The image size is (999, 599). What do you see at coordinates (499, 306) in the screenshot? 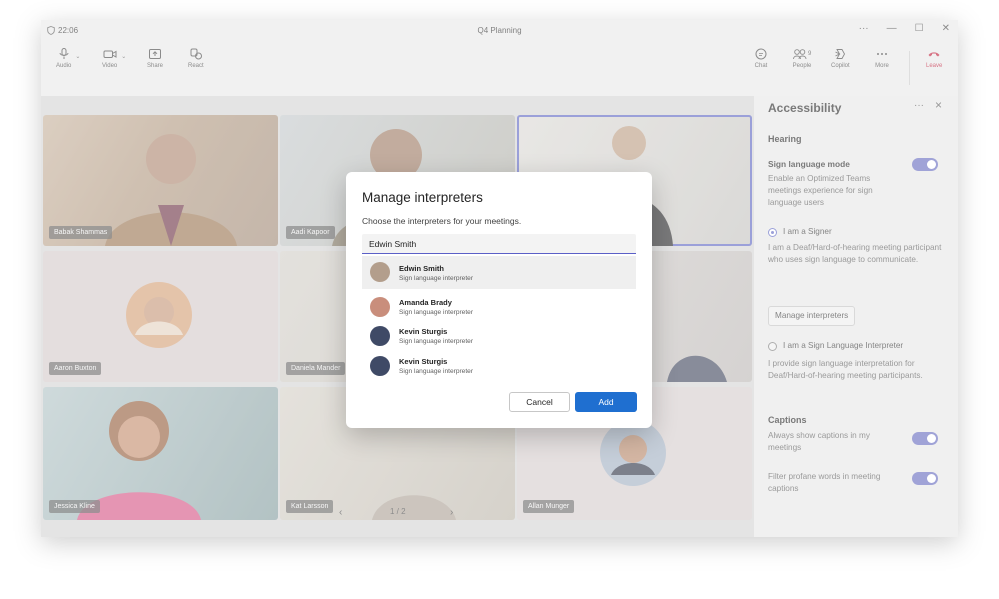
I see `list-item: Amanda Brady Sign language interpreter` at bounding box center [499, 306].